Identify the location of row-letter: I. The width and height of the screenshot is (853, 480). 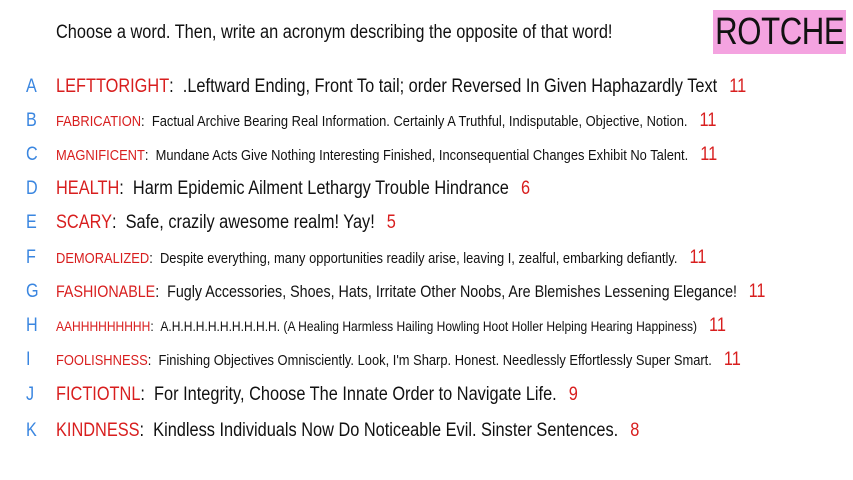
(28, 359).